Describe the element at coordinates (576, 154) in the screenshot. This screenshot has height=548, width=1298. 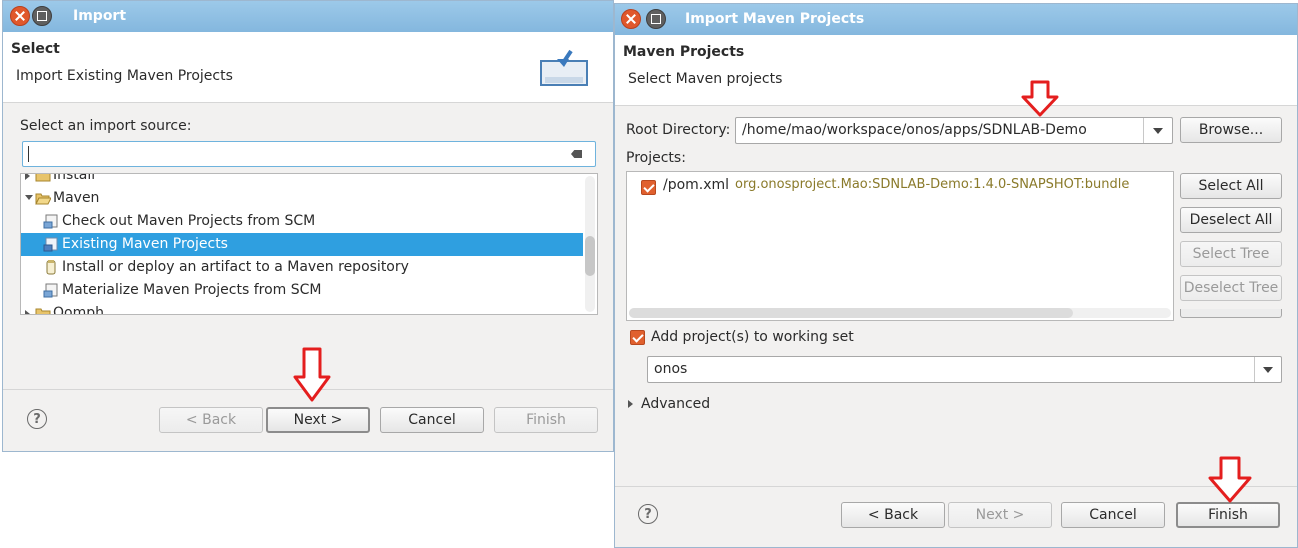
I see `clear-icon` at that location.